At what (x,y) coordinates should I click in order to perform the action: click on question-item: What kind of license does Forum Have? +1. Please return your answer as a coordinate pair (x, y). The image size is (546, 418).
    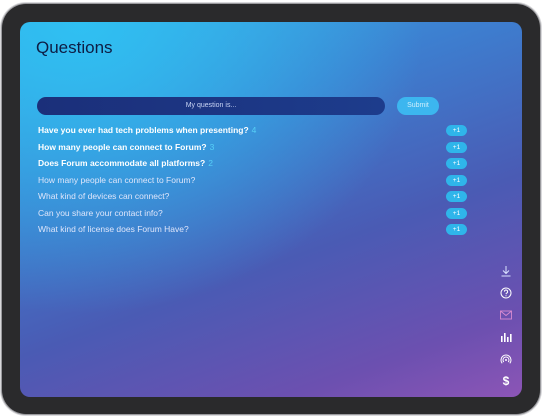
    Looking at the image, I should click on (253, 229).